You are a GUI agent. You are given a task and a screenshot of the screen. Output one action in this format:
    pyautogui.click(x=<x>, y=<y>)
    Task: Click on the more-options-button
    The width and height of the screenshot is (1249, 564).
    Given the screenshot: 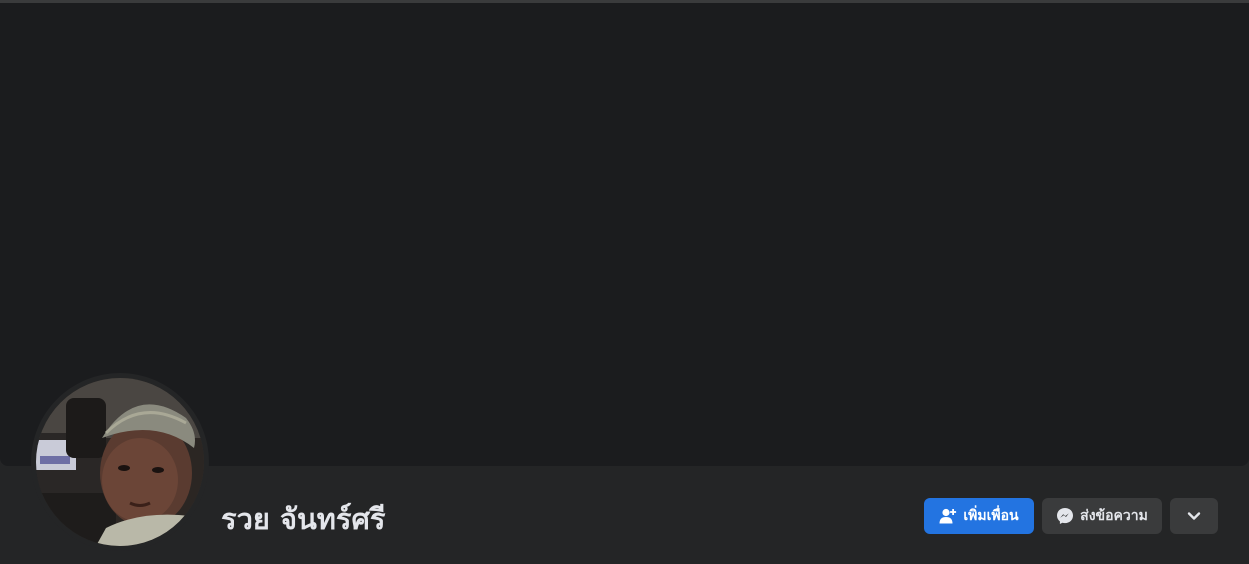 What is the action you would take?
    pyautogui.click(x=1194, y=516)
    